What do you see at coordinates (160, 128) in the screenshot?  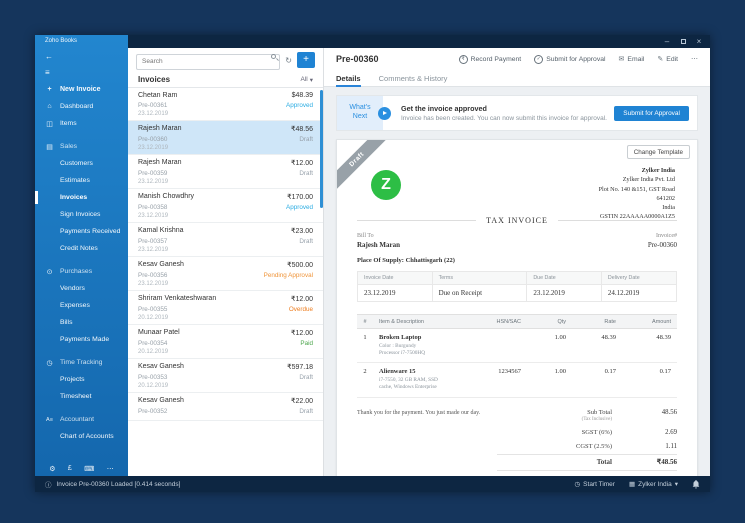 I see `customer-name: Rajesh Maran` at bounding box center [160, 128].